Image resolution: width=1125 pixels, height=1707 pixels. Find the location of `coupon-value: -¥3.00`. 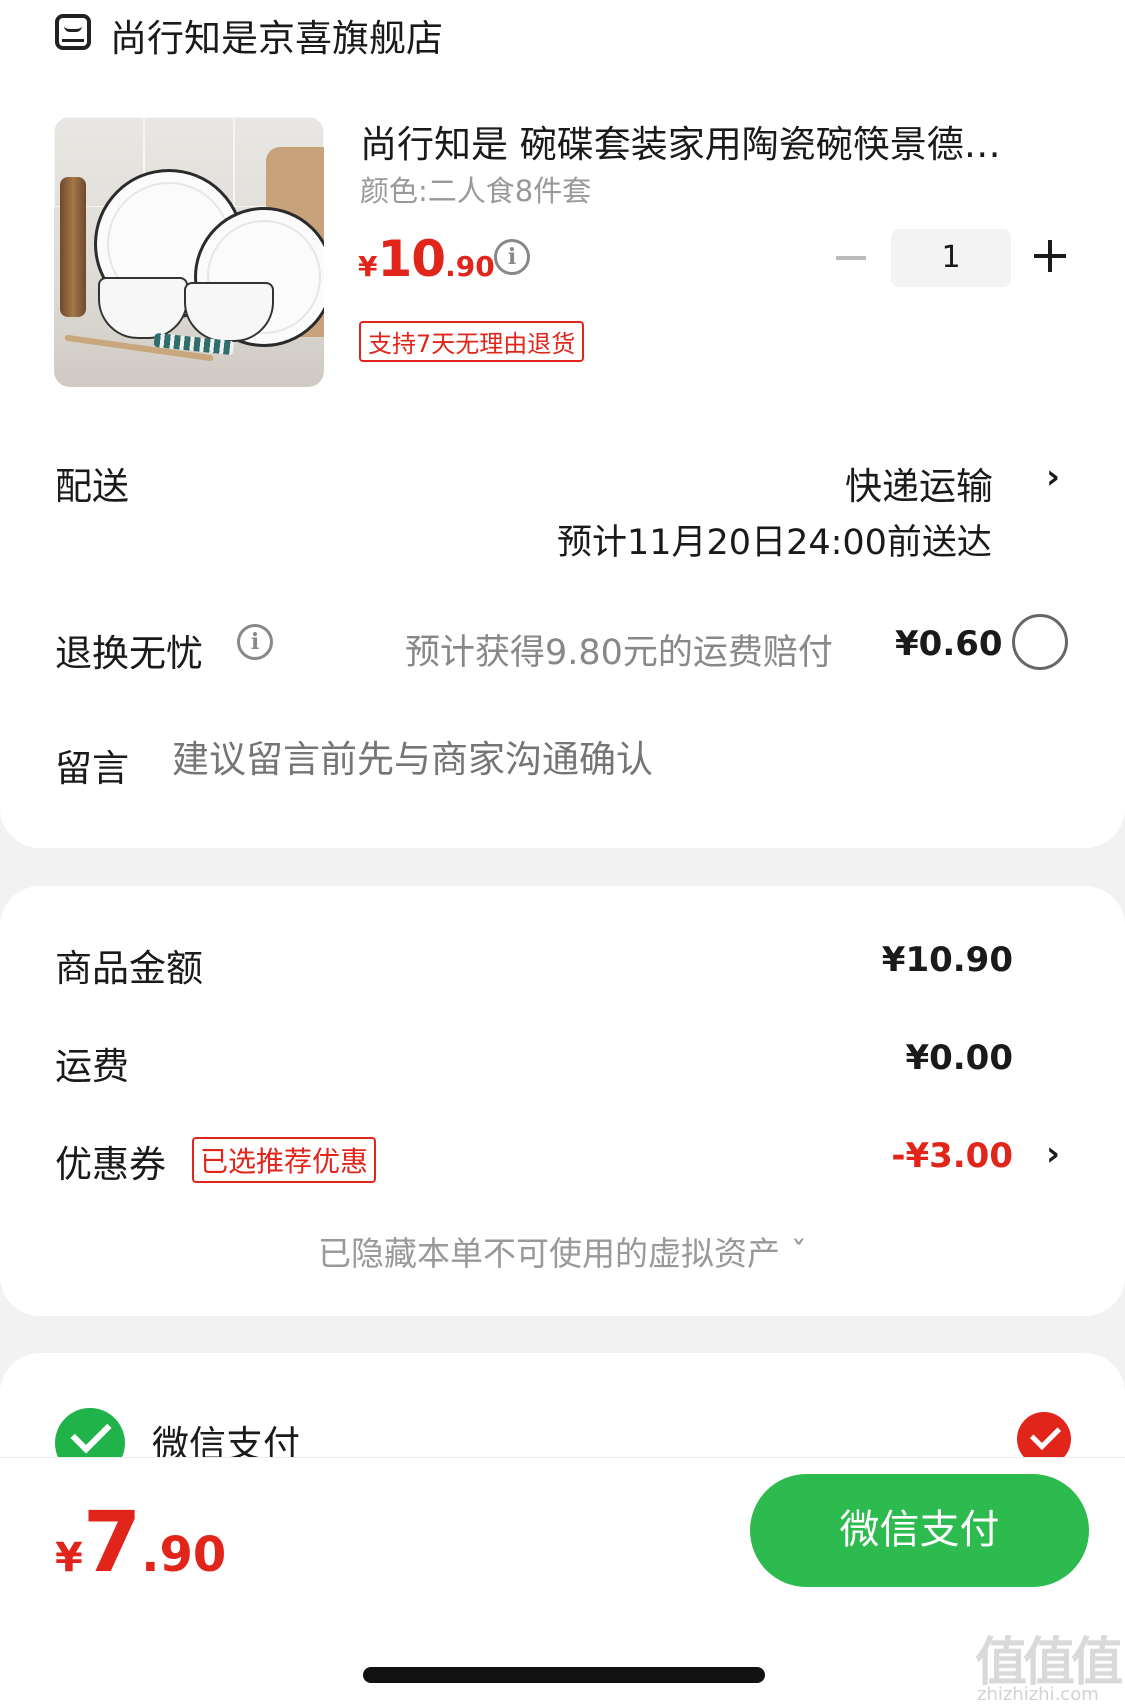

coupon-value: -¥3.00 is located at coordinates (952, 1156).